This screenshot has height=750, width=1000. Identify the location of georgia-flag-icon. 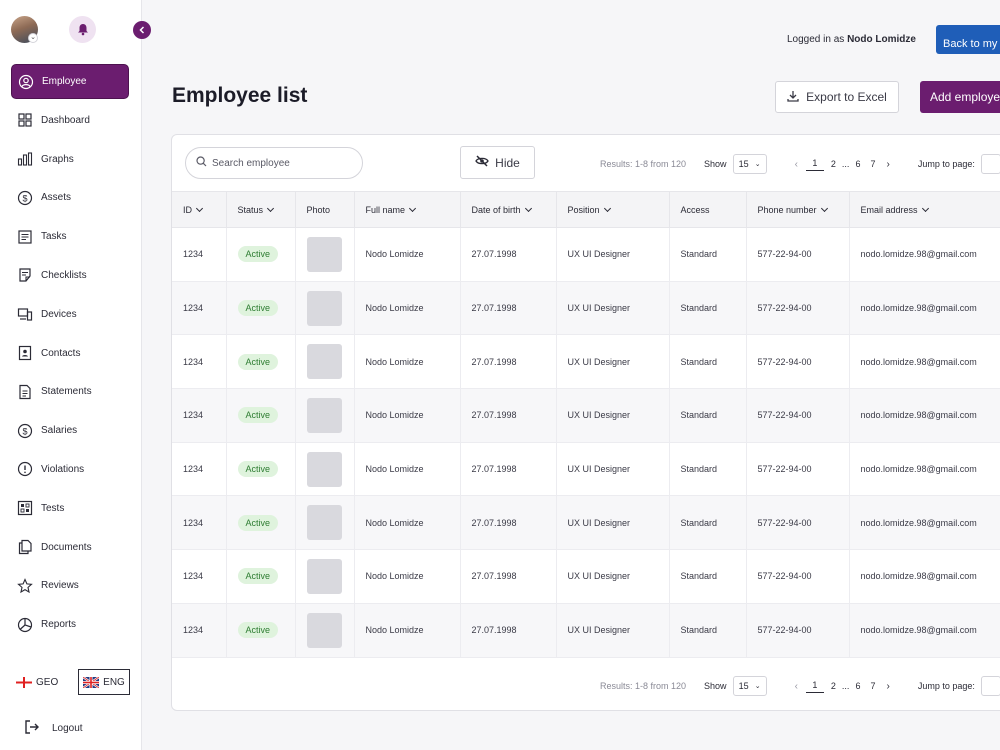
(24, 682).